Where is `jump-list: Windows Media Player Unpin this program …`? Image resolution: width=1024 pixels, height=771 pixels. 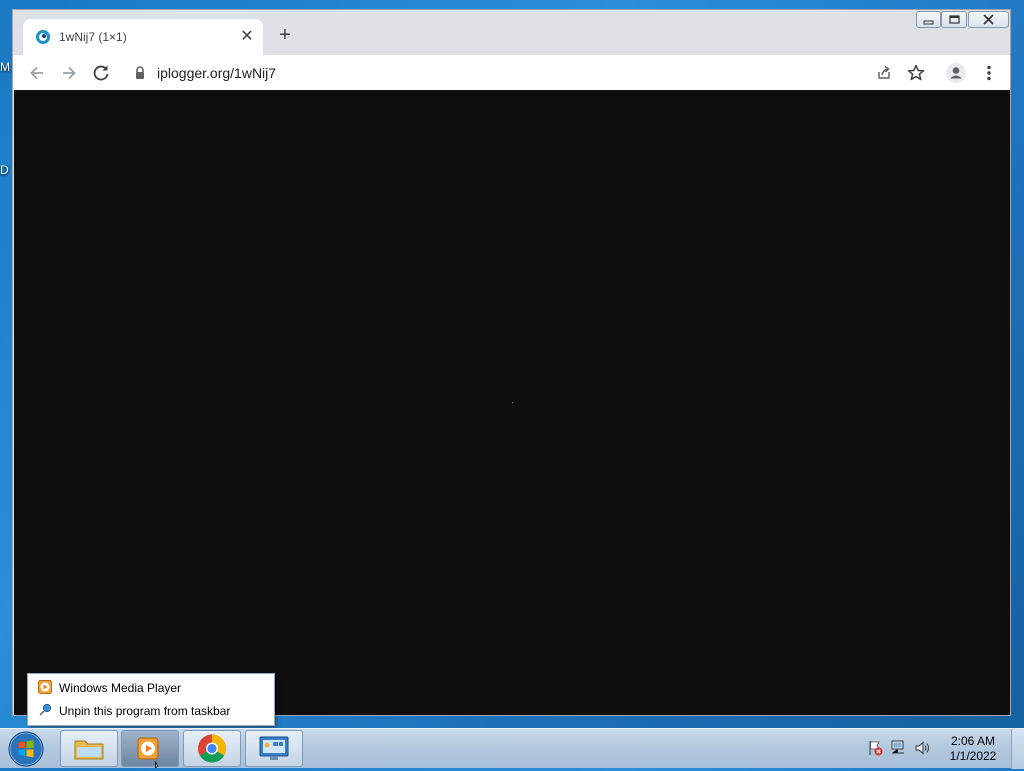
jump-list: Windows Media Player Unpin this program … is located at coordinates (151, 699).